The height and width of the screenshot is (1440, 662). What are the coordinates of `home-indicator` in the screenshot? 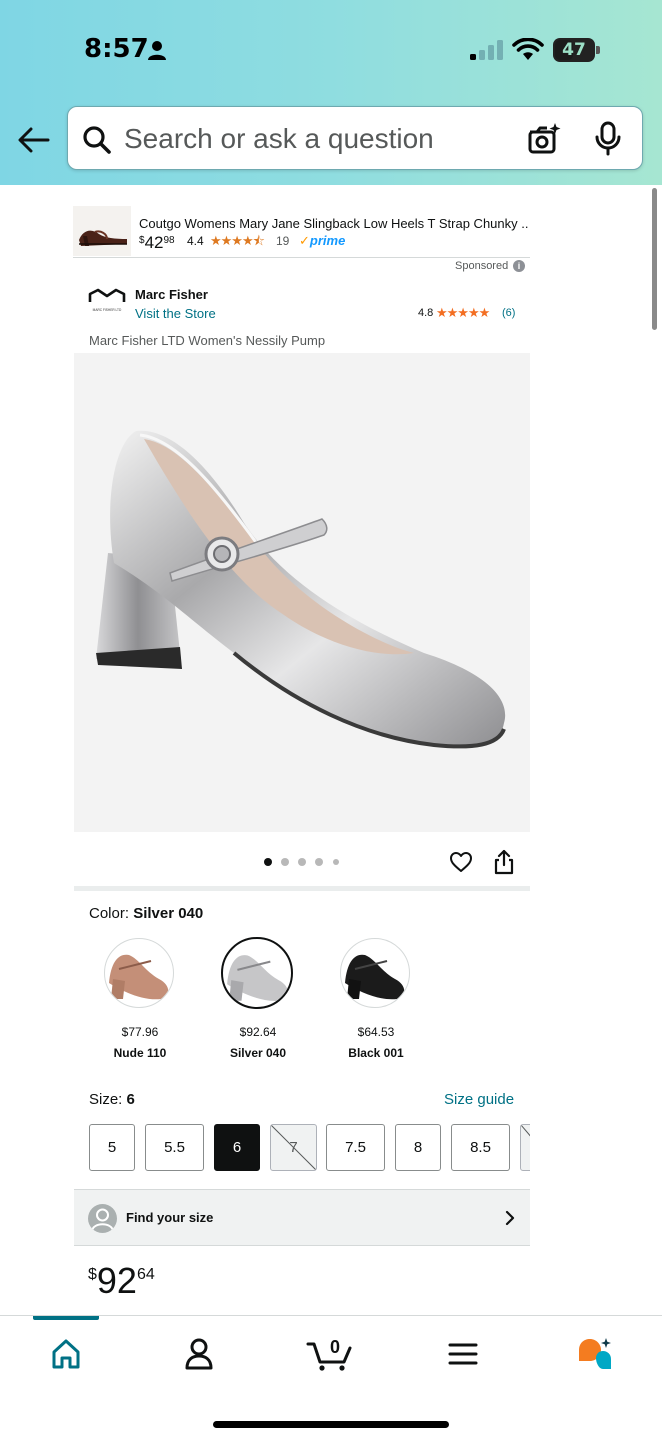 It's located at (331, 1424).